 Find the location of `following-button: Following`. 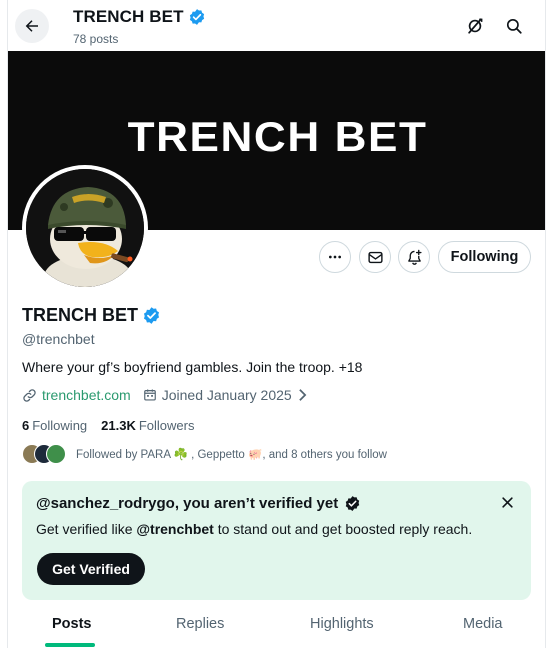

following-button: Following is located at coordinates (484, 257).